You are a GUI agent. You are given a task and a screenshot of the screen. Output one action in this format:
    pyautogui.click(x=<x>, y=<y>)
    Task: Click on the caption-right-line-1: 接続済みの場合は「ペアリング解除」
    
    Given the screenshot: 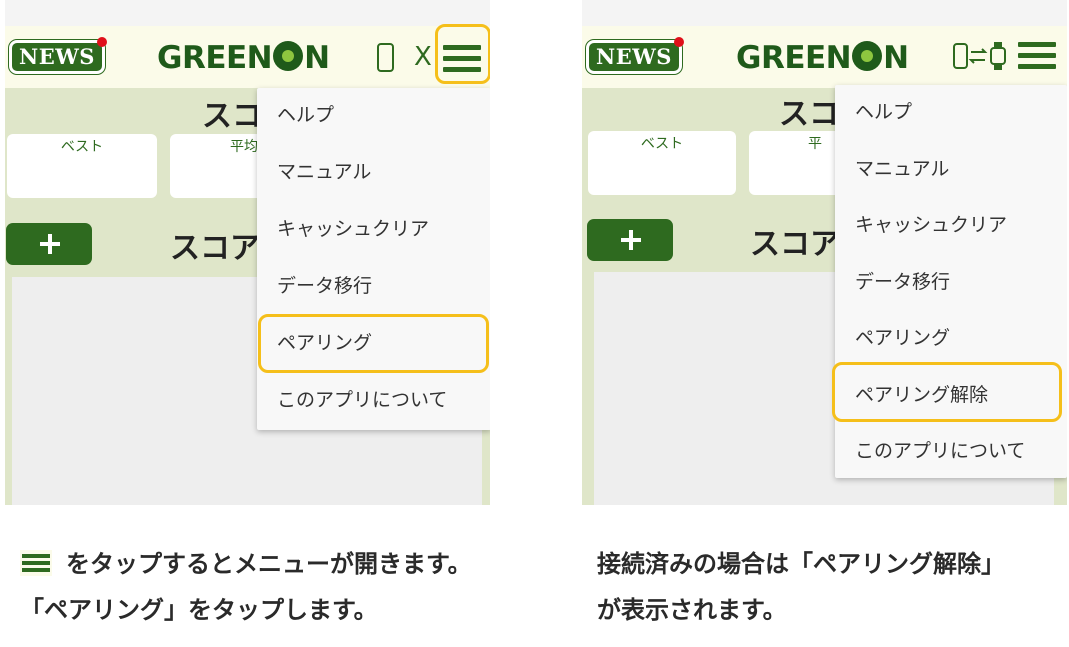 What is the action you would take?
    pyautogui.click(x=801, y=564)
    